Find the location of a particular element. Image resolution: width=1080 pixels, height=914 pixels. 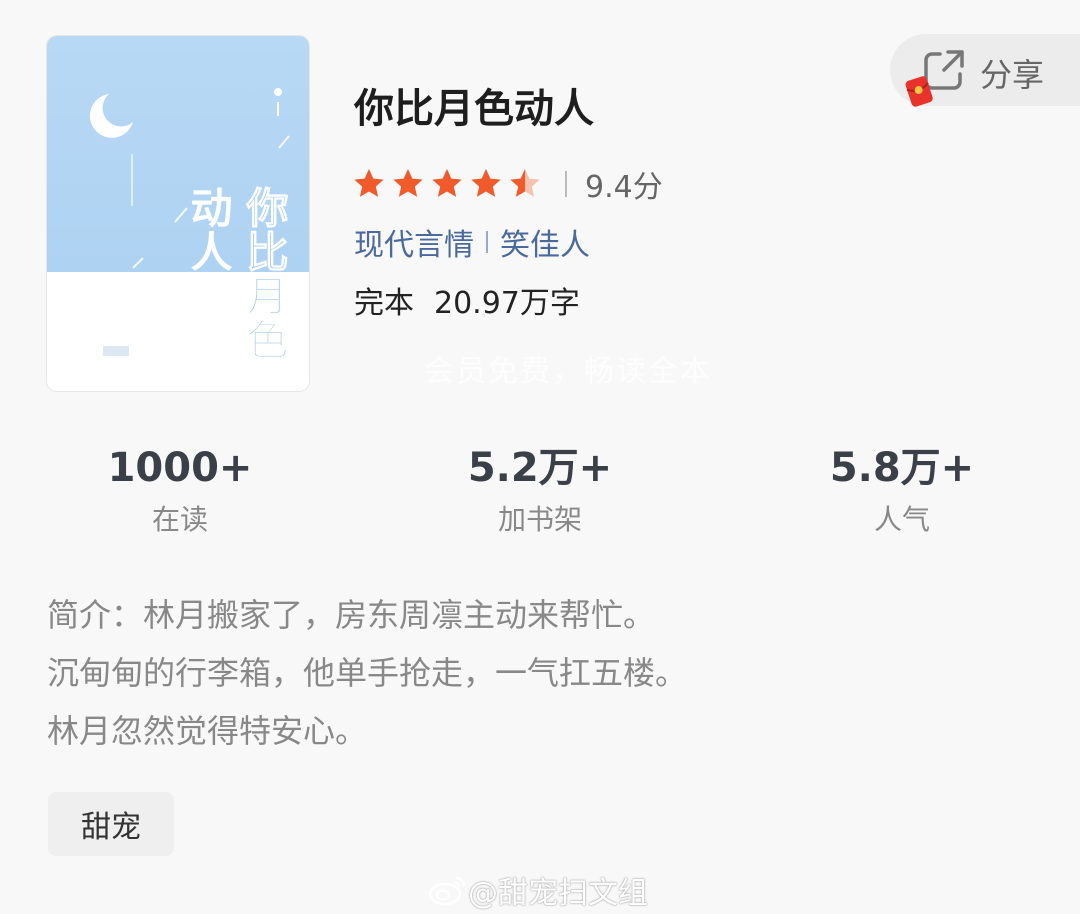

book-status-line: 完本 20.97万字 is located at coordinates (467, 300).